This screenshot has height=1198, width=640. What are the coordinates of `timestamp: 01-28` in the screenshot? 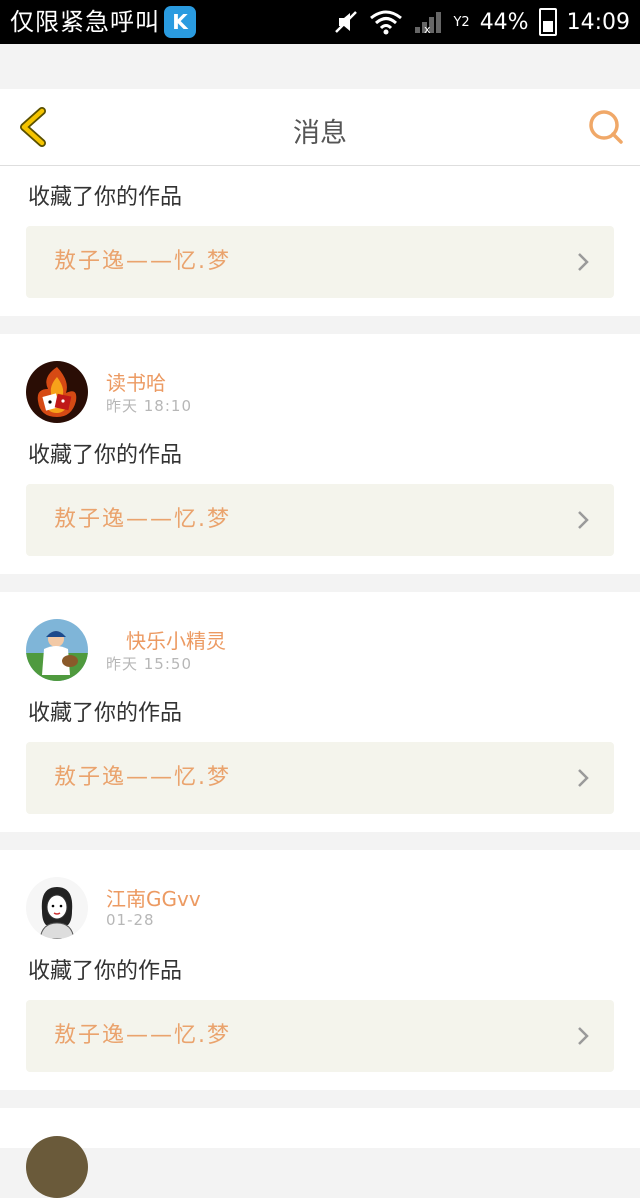 It's located at (130, 920).